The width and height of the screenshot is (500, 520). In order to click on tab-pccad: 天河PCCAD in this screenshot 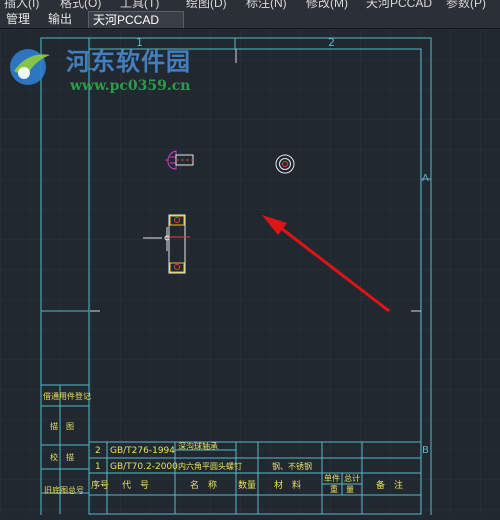, I will do `click(136, 19)`.